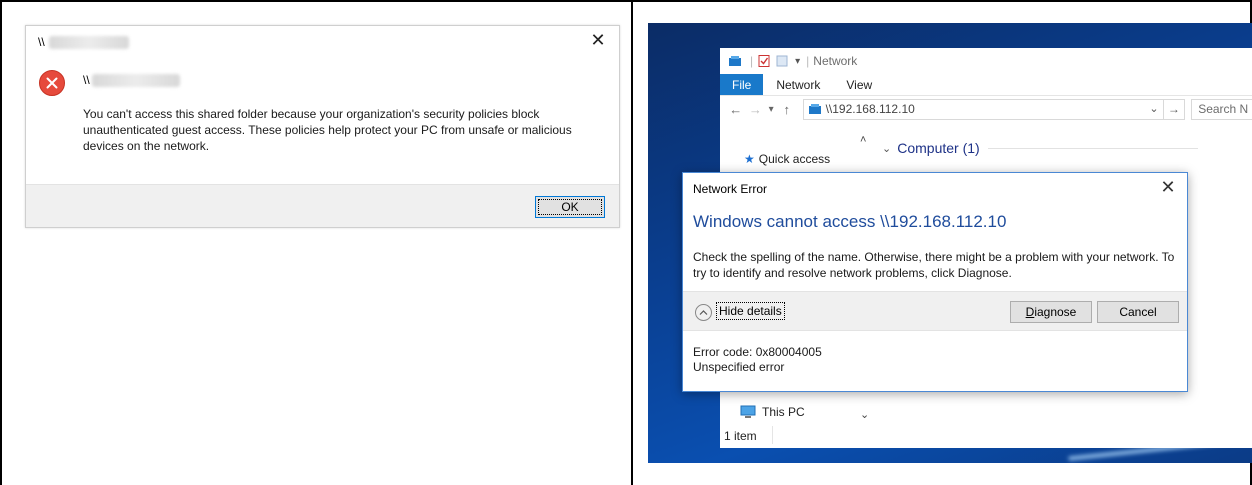 This screenshot has width=1252, height=485. I want to click on computer-icon, so click(748, 411).